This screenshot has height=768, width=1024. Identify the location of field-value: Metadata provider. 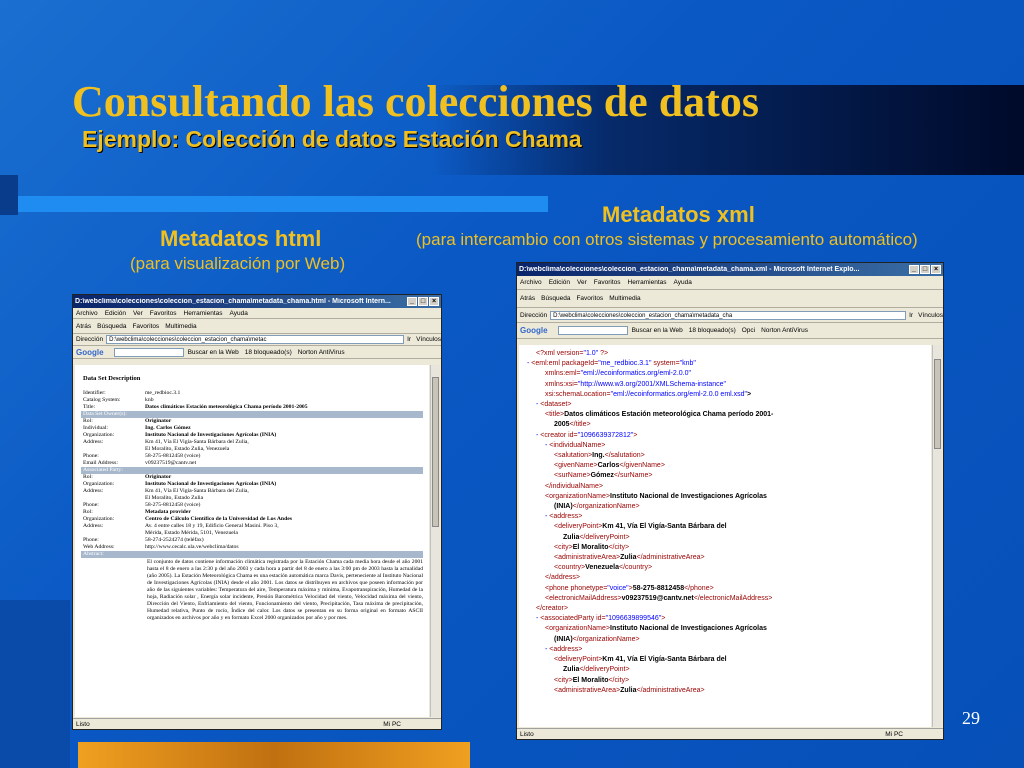
(168, 512).